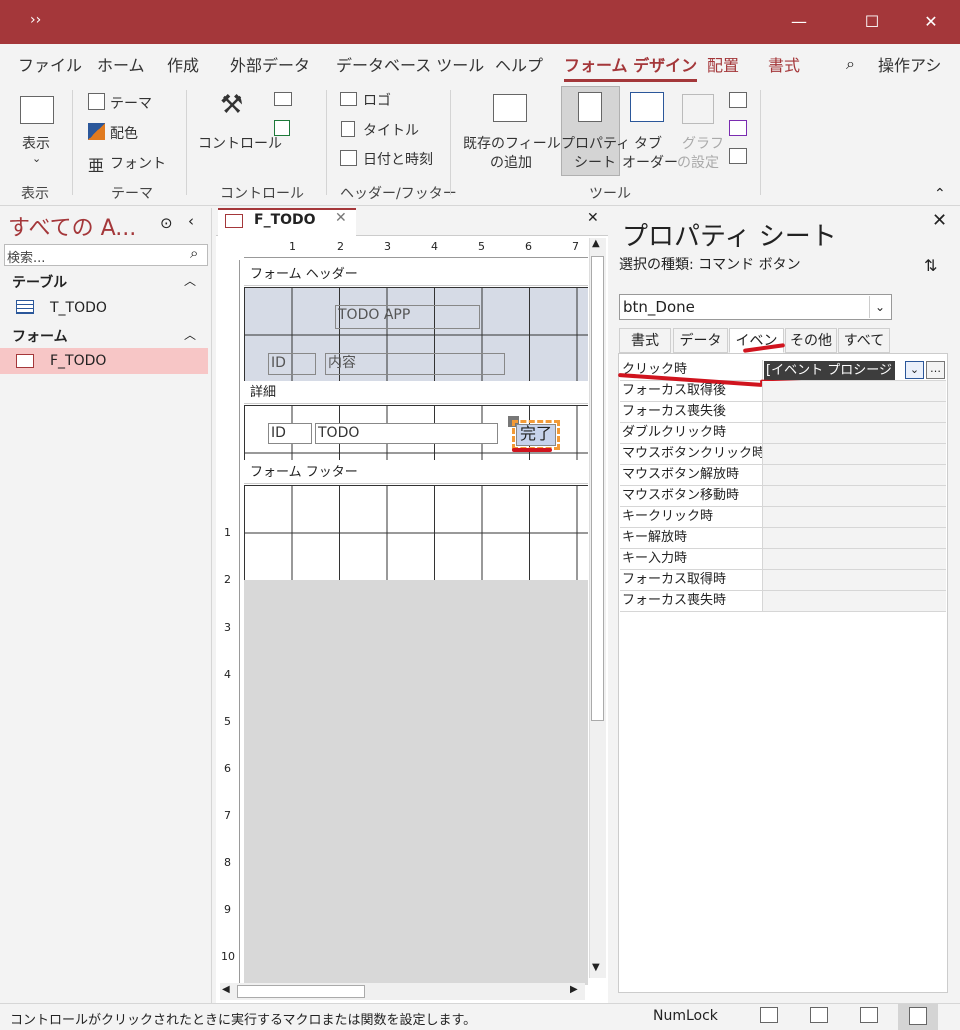  What do you see at coordinates (121, 64) in the screenshot?
I see `menu-home: ホーム` at bounding box center [121, 64].